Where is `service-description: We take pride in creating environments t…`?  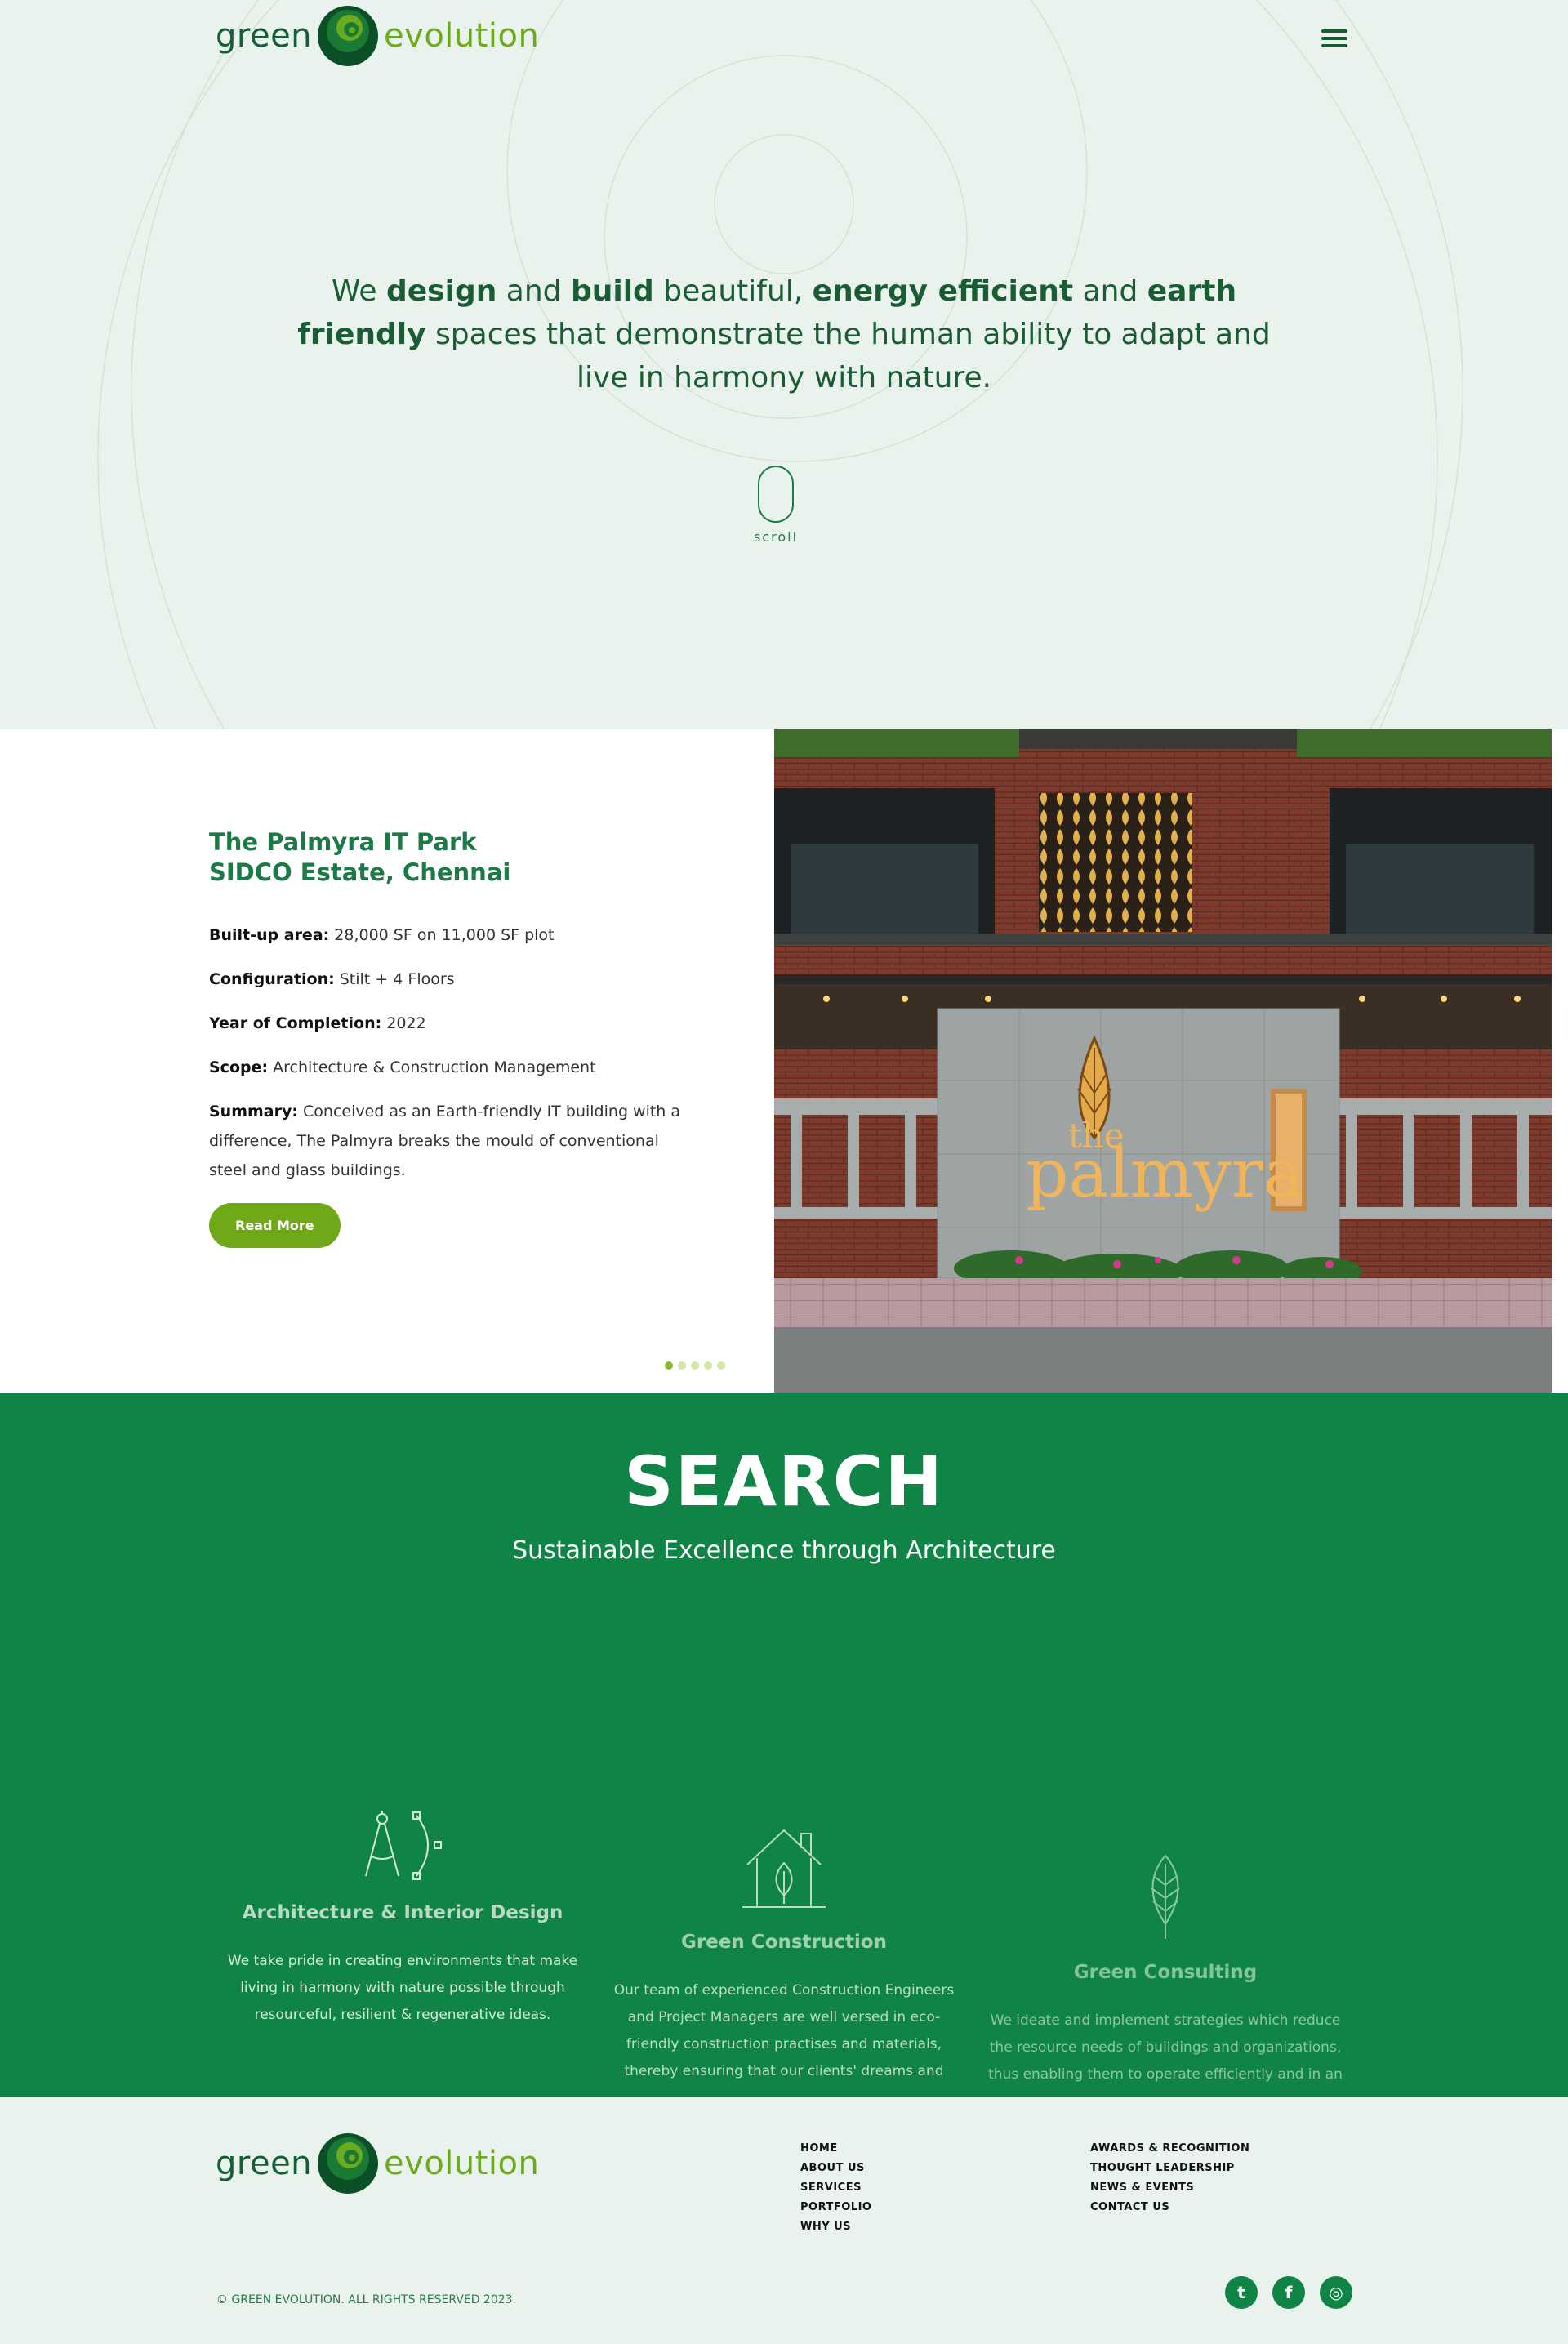
service-description: We take pride in creating environments t… is located at coordinates (402, 1988).